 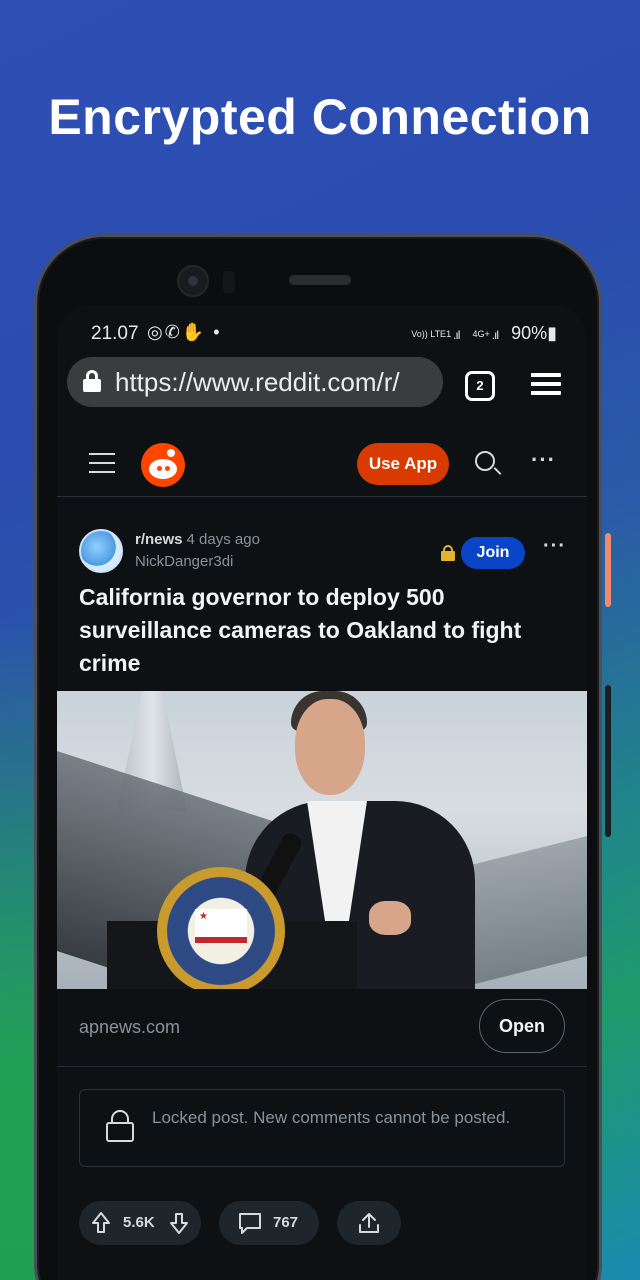 I want to click on comment-count: 767, so click(x=286, y=1222).